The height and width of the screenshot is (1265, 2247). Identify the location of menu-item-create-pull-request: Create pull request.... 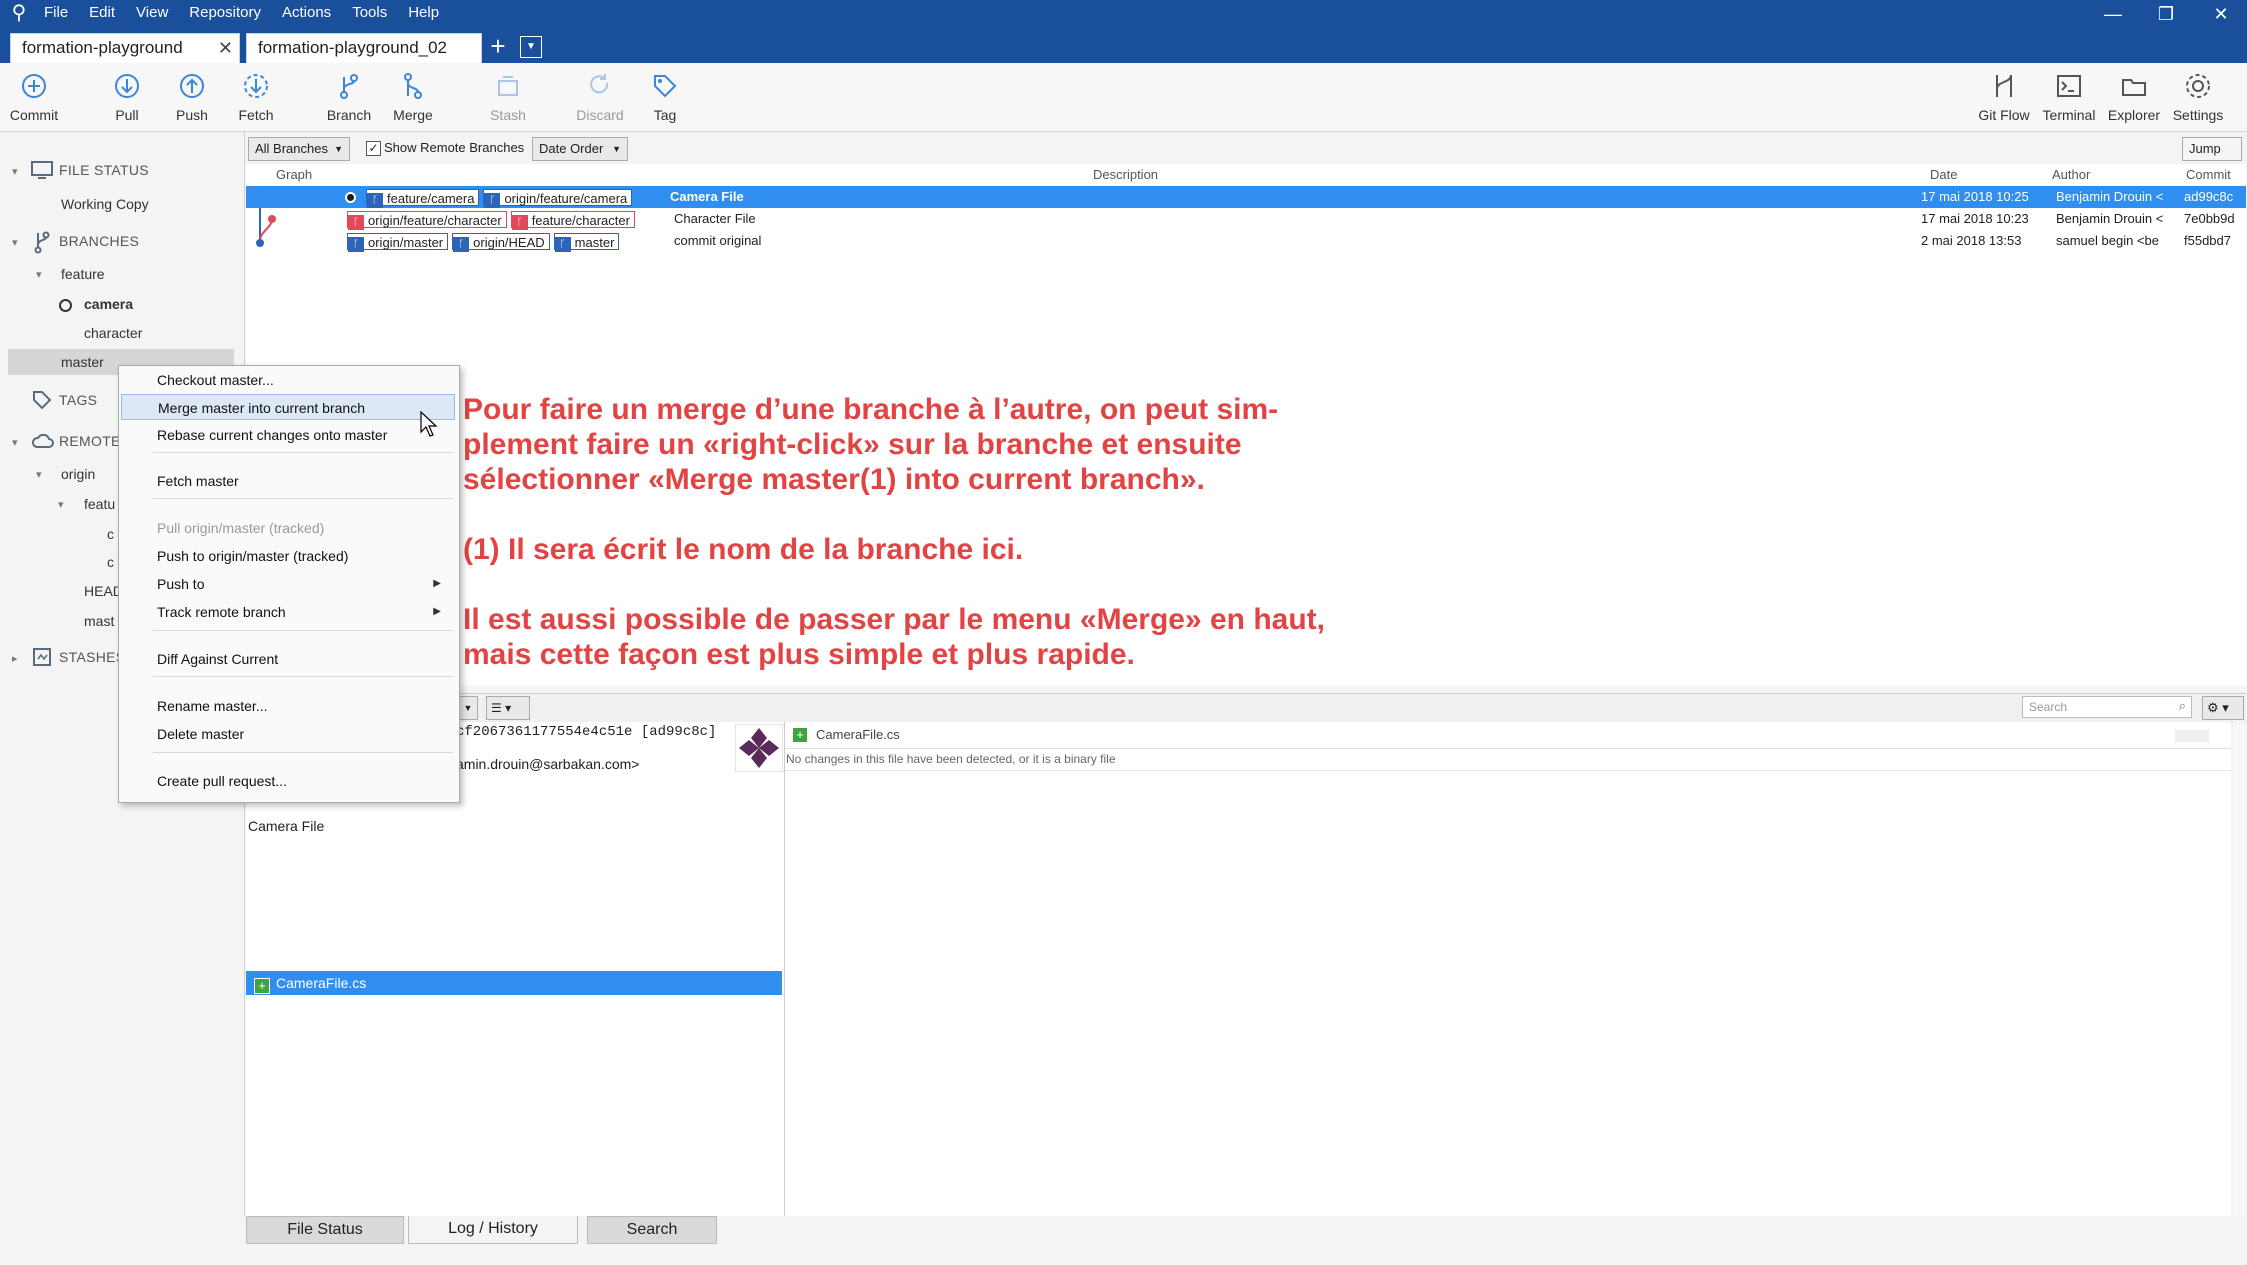
(288, 781).